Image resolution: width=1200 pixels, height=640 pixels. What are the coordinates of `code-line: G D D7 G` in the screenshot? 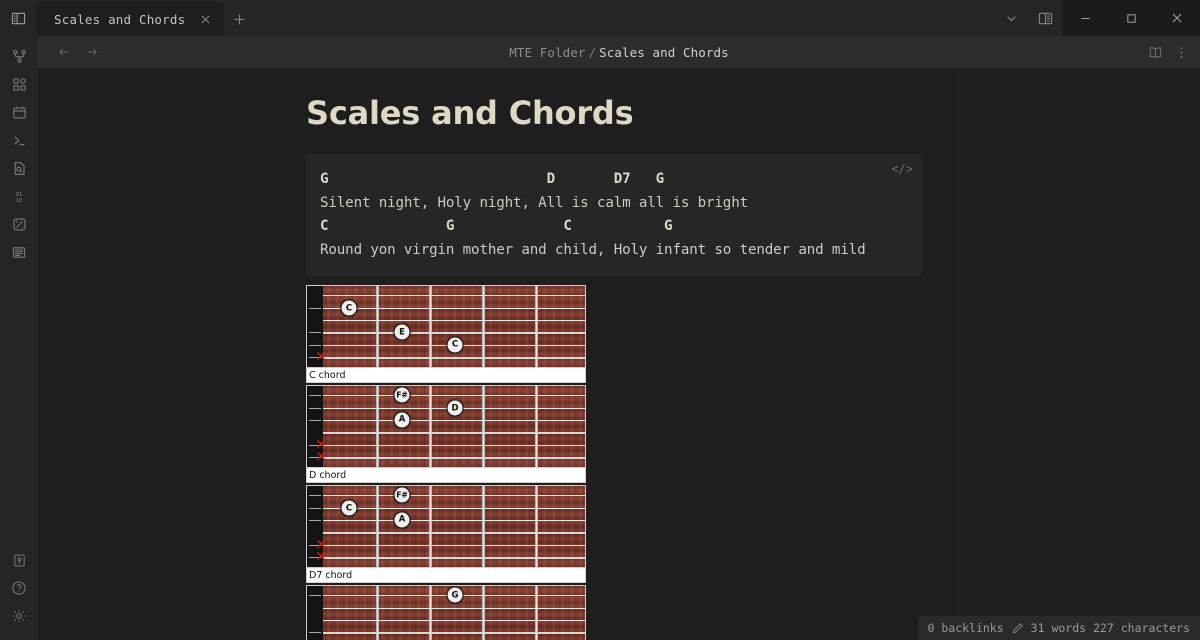 It's located at (492, 179).